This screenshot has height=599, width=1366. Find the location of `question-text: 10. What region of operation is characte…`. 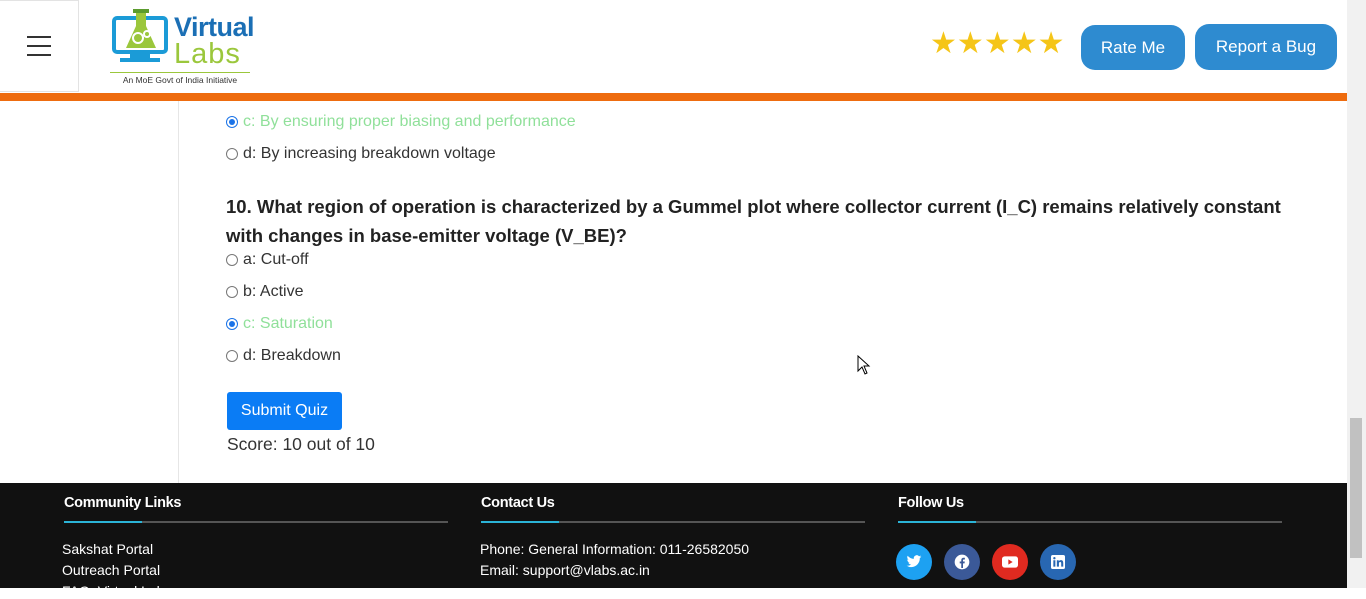

question-text: 10. What region of operation is characte… is located at coordinates (753, 221).